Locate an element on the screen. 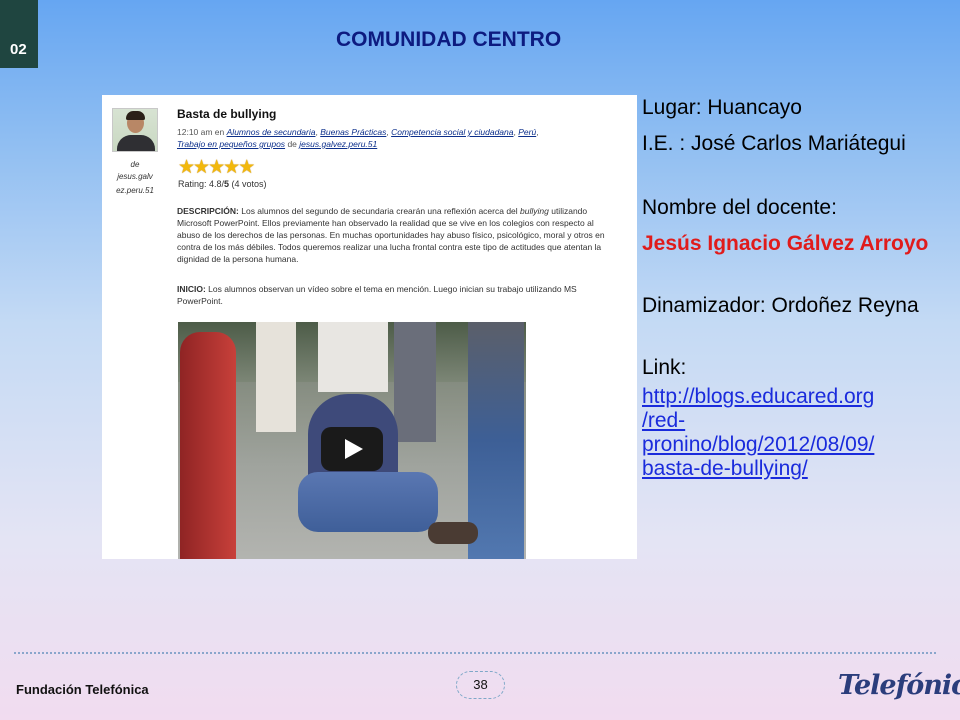 This screenshot has height=720, width=960. rating-stars: ★★★★★ is located at coordinates (216, 168).